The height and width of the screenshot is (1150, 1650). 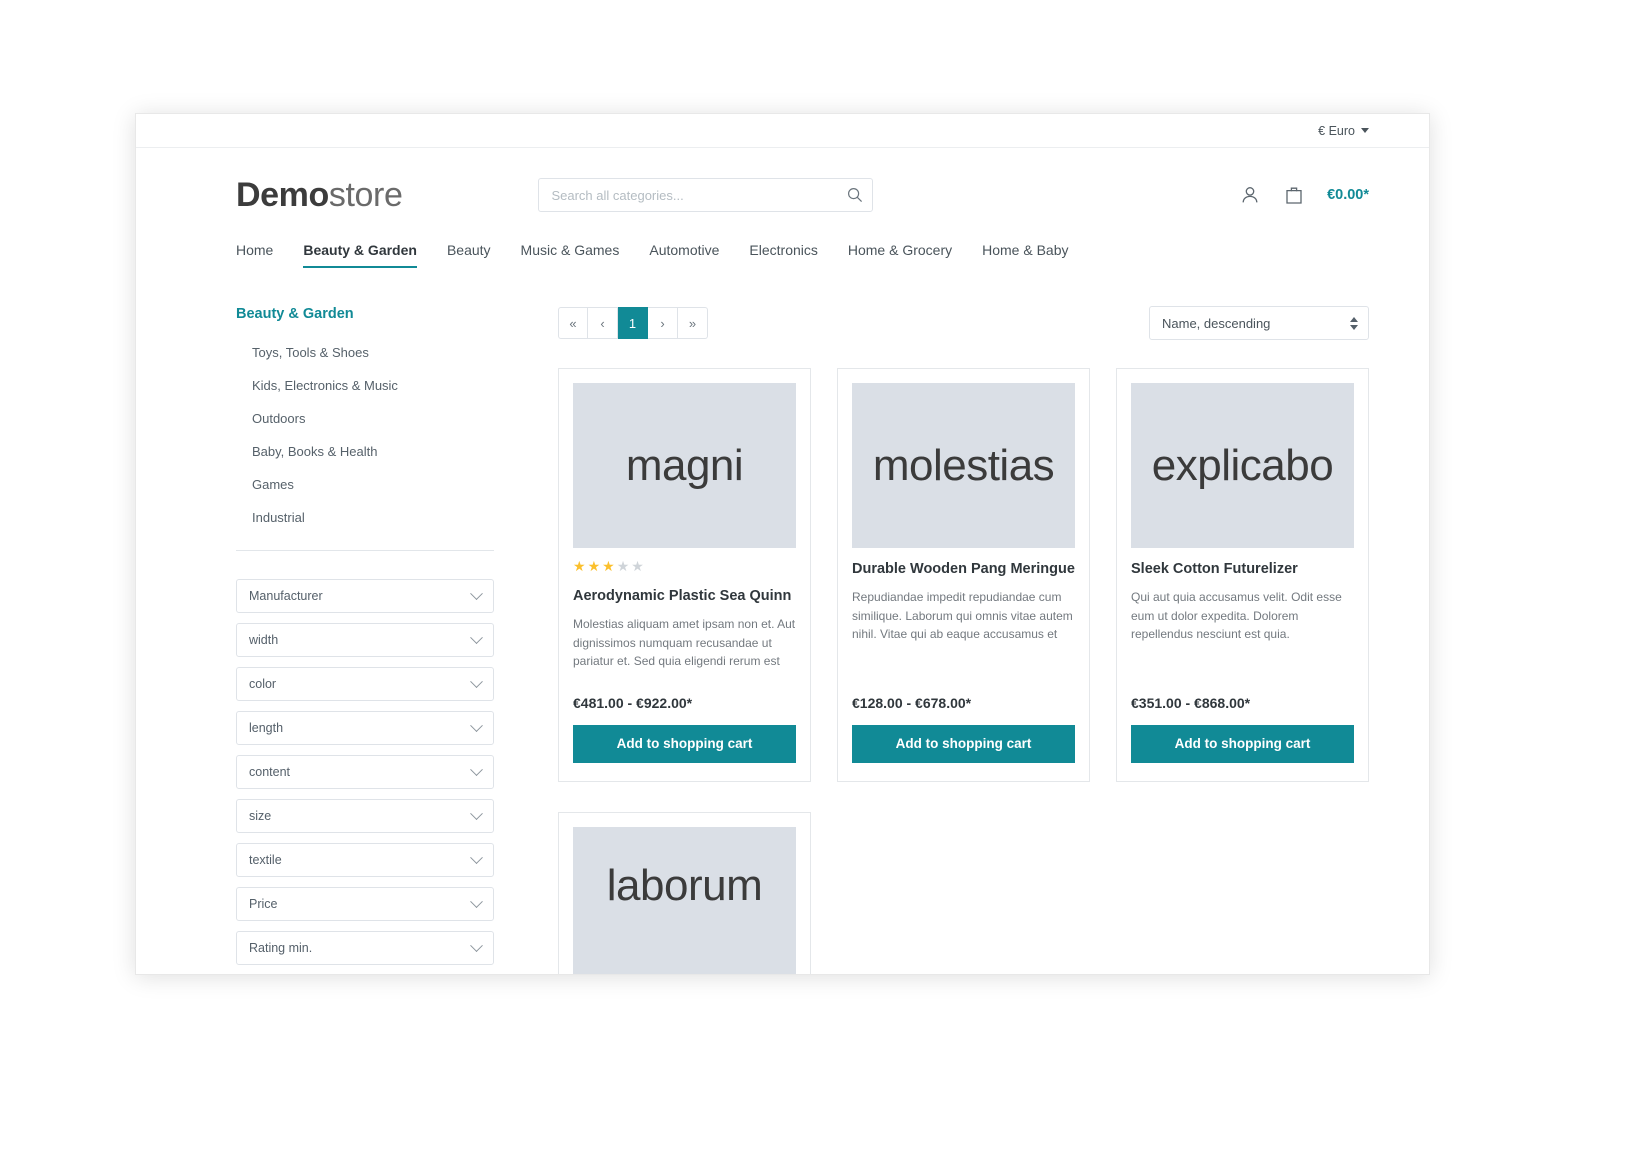 I want to click on product-image-text: magni, so click(x=684, y=465).